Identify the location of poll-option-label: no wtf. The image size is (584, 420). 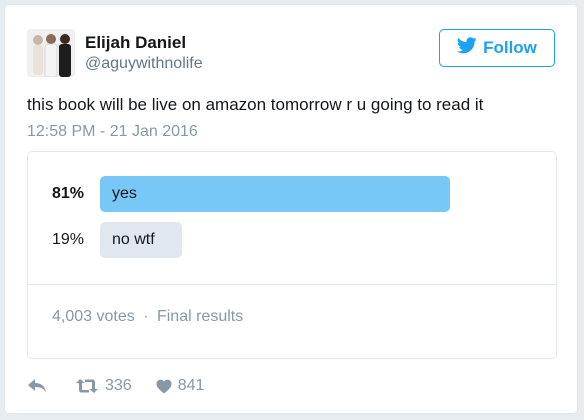
(133, 239).